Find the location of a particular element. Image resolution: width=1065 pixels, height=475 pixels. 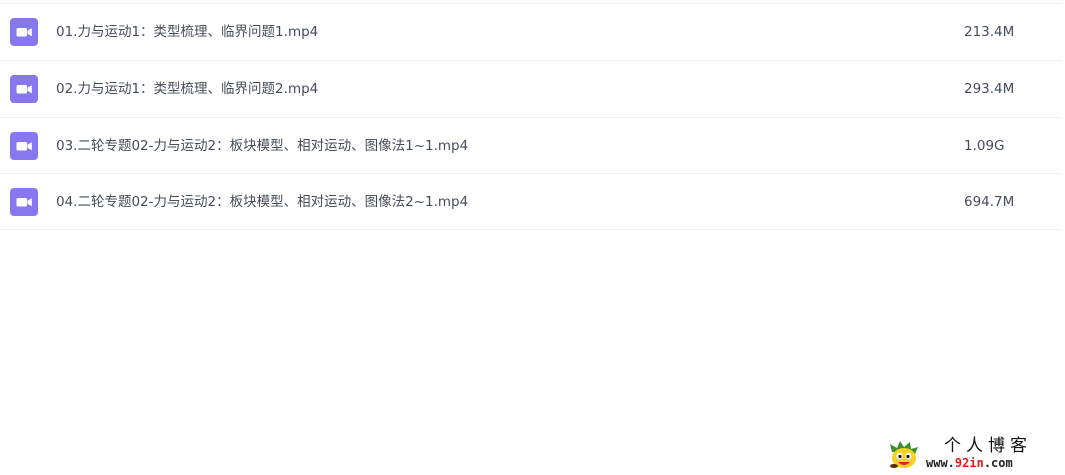

file-row: 02.力与运动1：类型梳理、临界问题2.mp4 293.4M is located at coordinates (531, 89).